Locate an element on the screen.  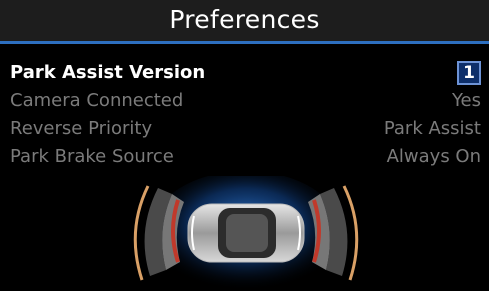
page-title: Preferences is located at coordinates (244, 19).